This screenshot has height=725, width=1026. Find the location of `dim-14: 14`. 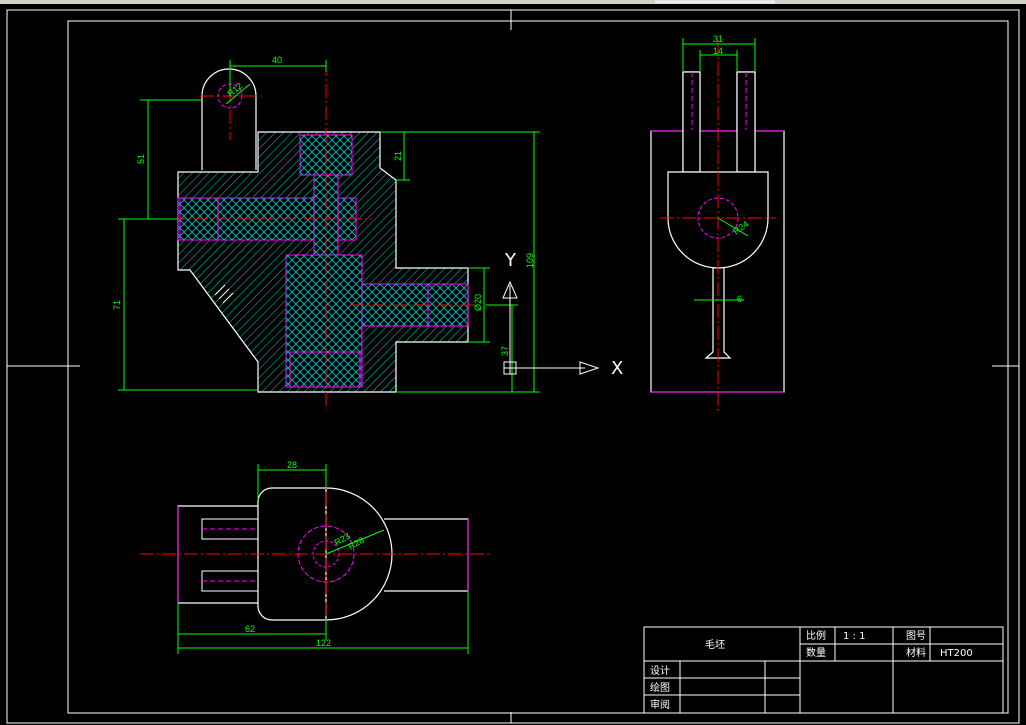

dim-14: 14 is located at coordinates (718, 51).